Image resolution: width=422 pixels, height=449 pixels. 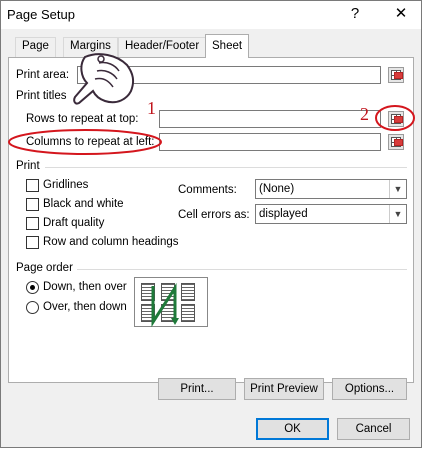 What do you see at coordinates (292, 429) in the screenshot?
I see `ok-button: OK` at bounding box center [292, 429].